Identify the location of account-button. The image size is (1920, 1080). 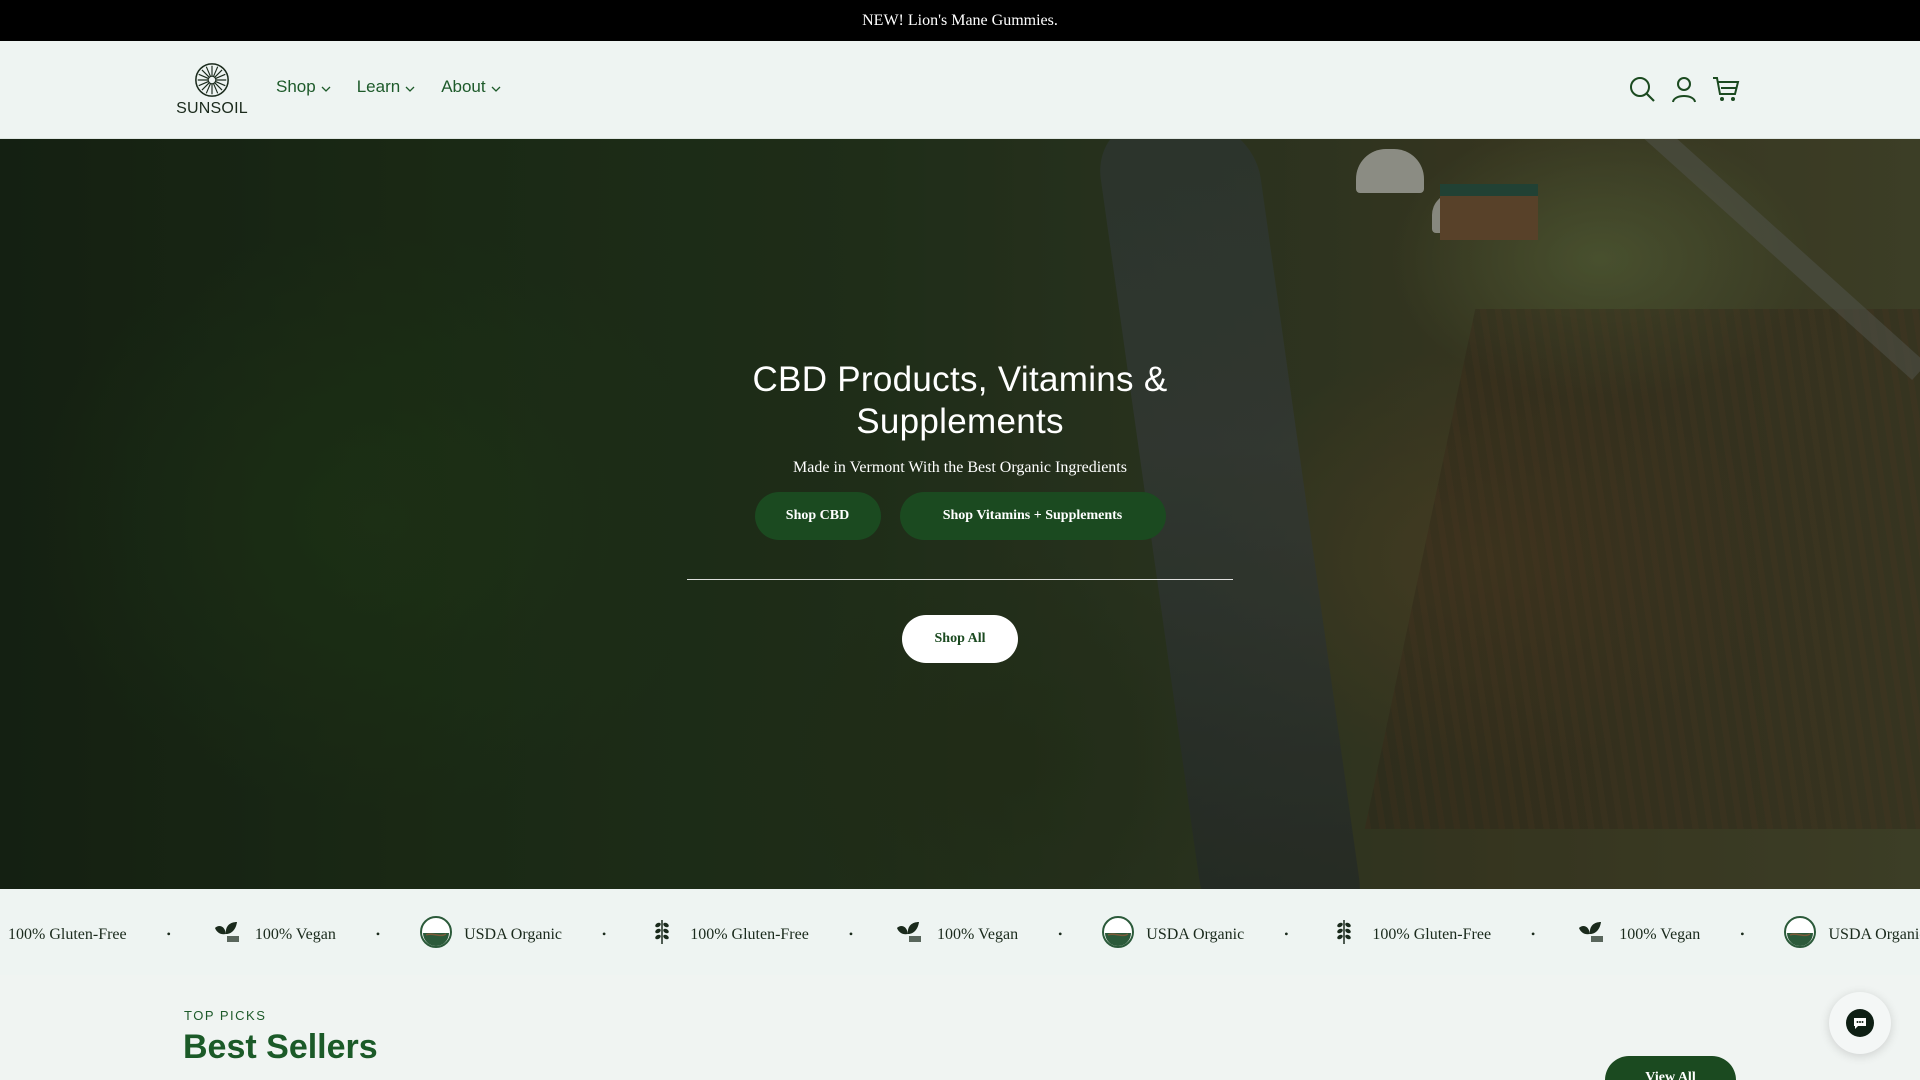
(1684, 89).